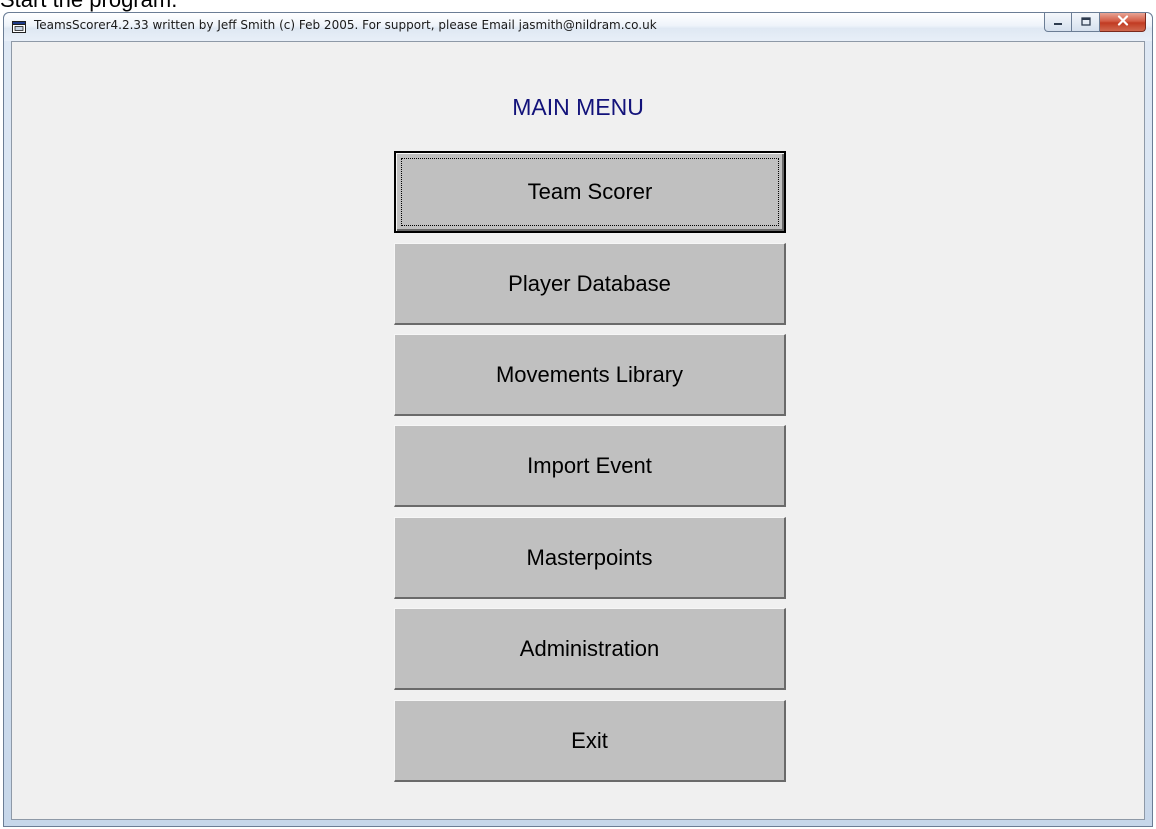 This screenshot has height=829, width=1156. I want to click on button-label: Movements Library, so click(589, 374).